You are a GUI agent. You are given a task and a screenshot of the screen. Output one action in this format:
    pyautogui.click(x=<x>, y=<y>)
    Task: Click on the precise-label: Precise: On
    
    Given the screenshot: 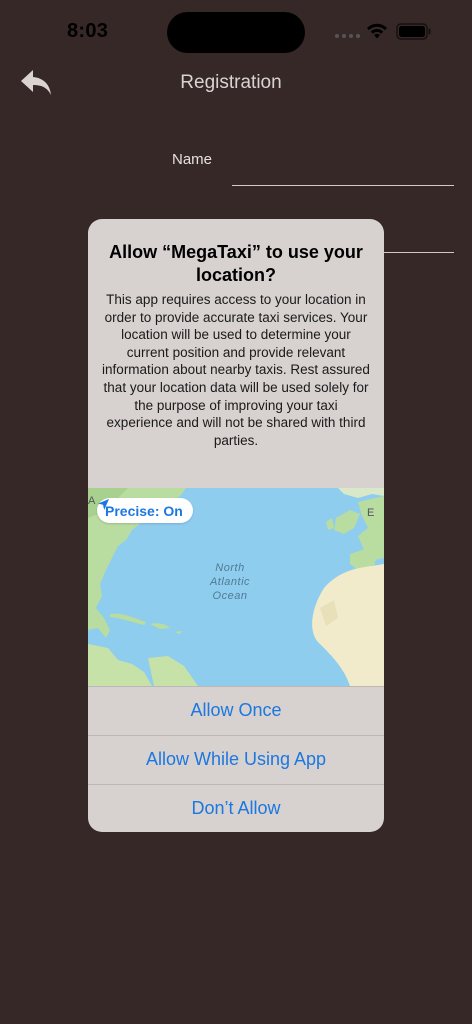 What is the action you would take?
    pyautogui.click(x=144, y=510)
    